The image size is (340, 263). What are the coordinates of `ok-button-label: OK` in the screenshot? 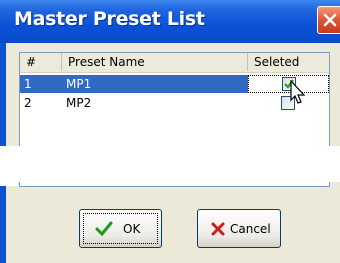 It's located at (132, 228).